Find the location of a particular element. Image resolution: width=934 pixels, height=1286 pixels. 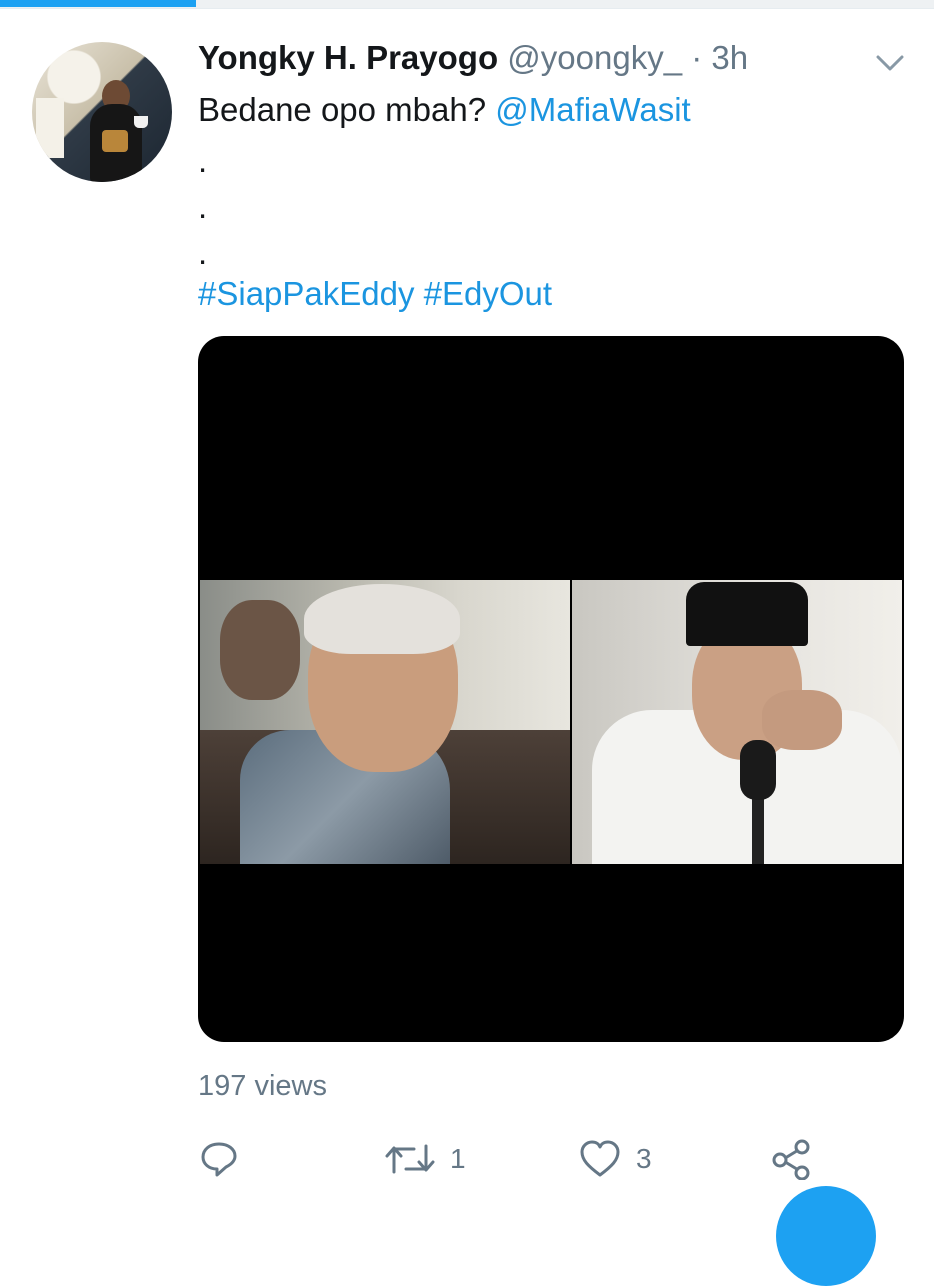

video-frame-right is located at coordinates (737, 722).